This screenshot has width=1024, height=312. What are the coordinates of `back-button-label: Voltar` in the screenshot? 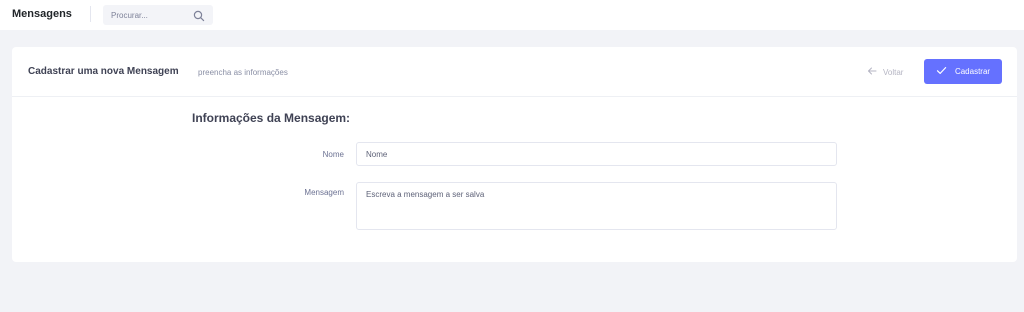 It's located at (893, 72).